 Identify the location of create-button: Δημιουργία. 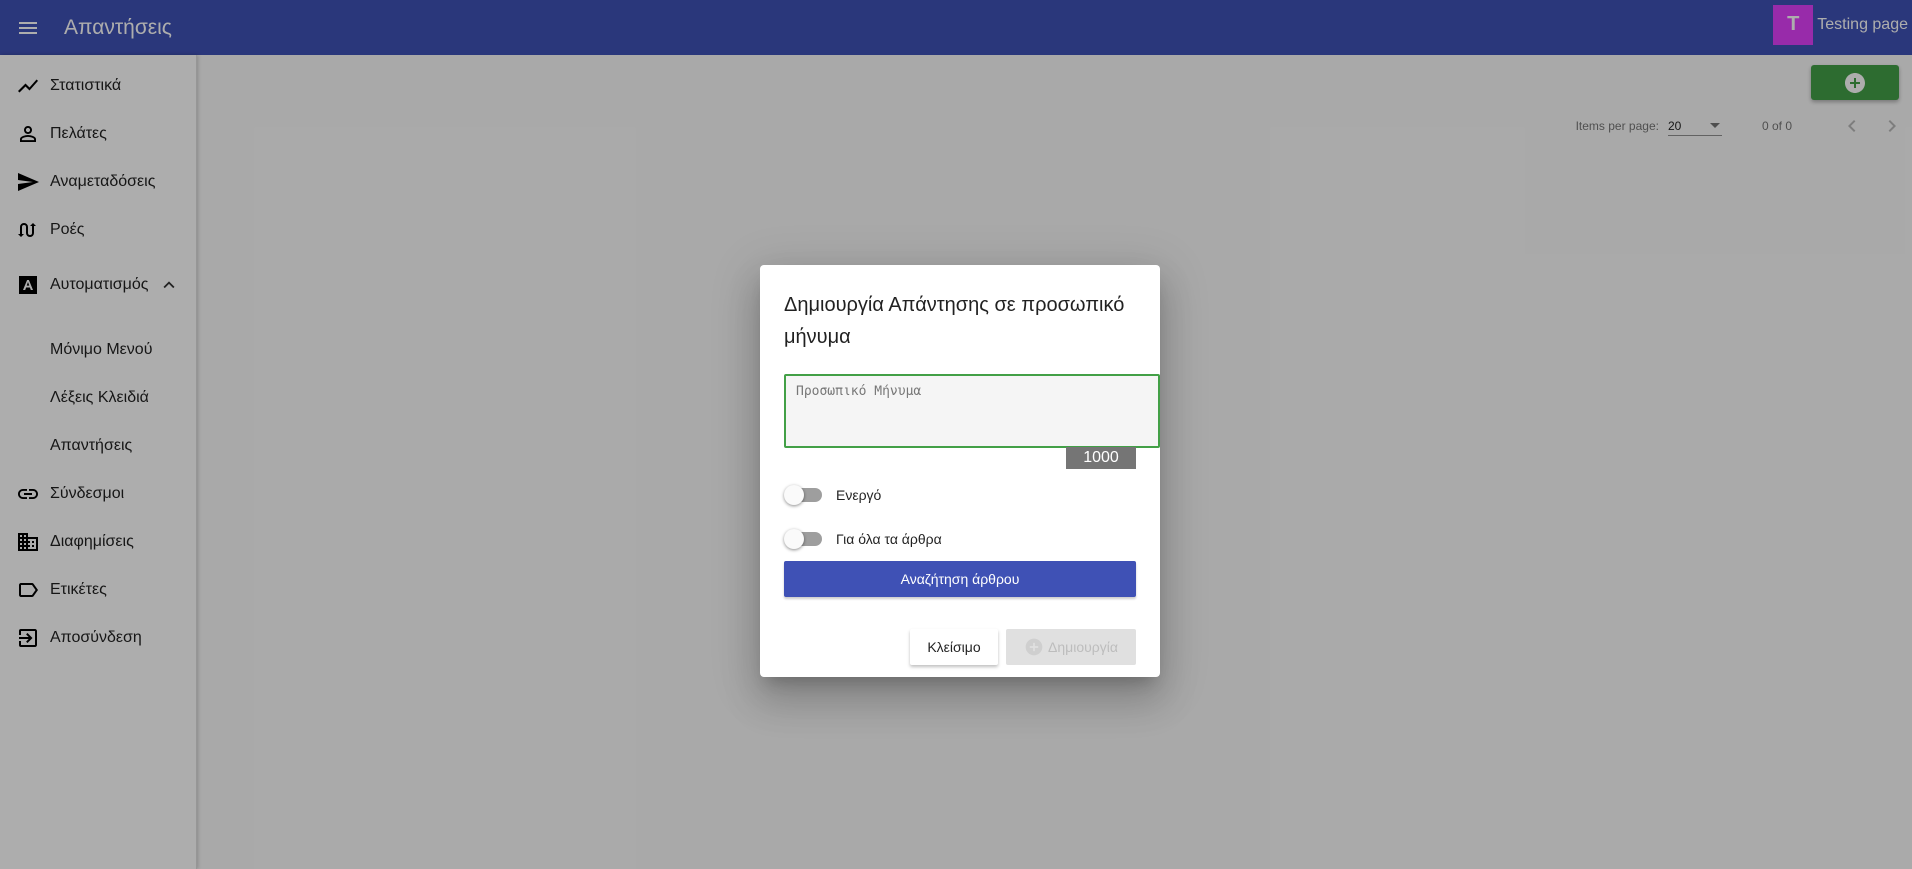
(1071, 647).